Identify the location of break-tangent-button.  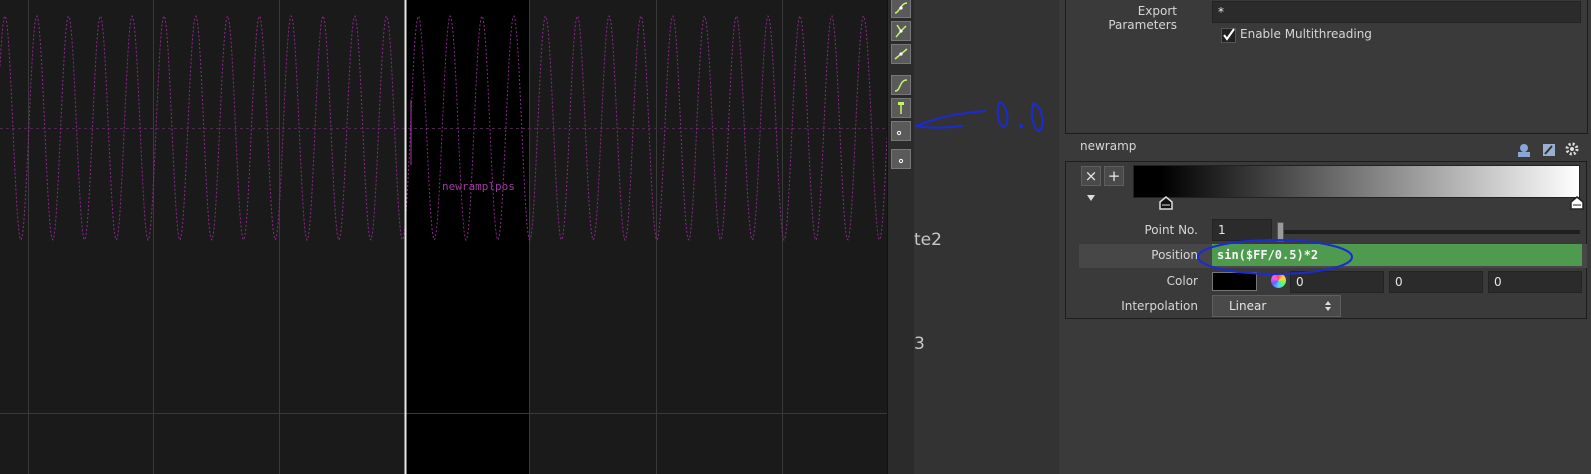
(901, 31).